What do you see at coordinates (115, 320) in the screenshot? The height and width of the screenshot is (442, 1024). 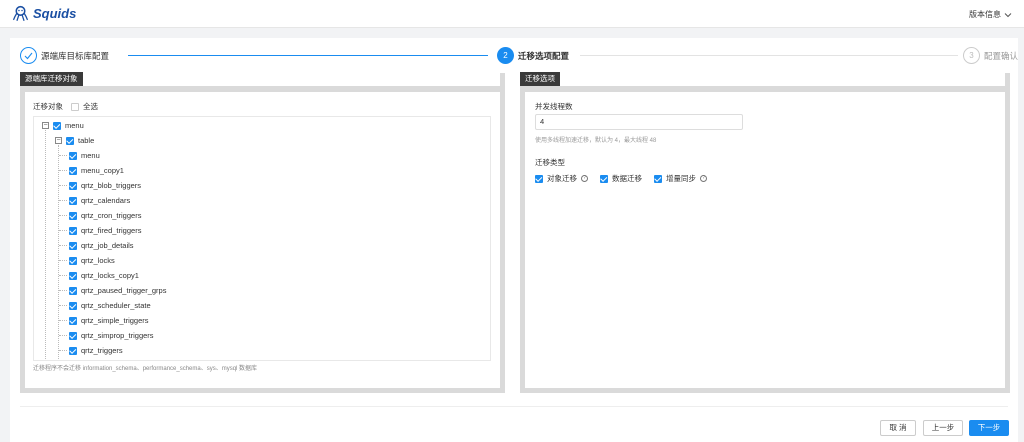 I see `tree-label-table: qrtz_simple_triggers` at bounding box center [115, 320].